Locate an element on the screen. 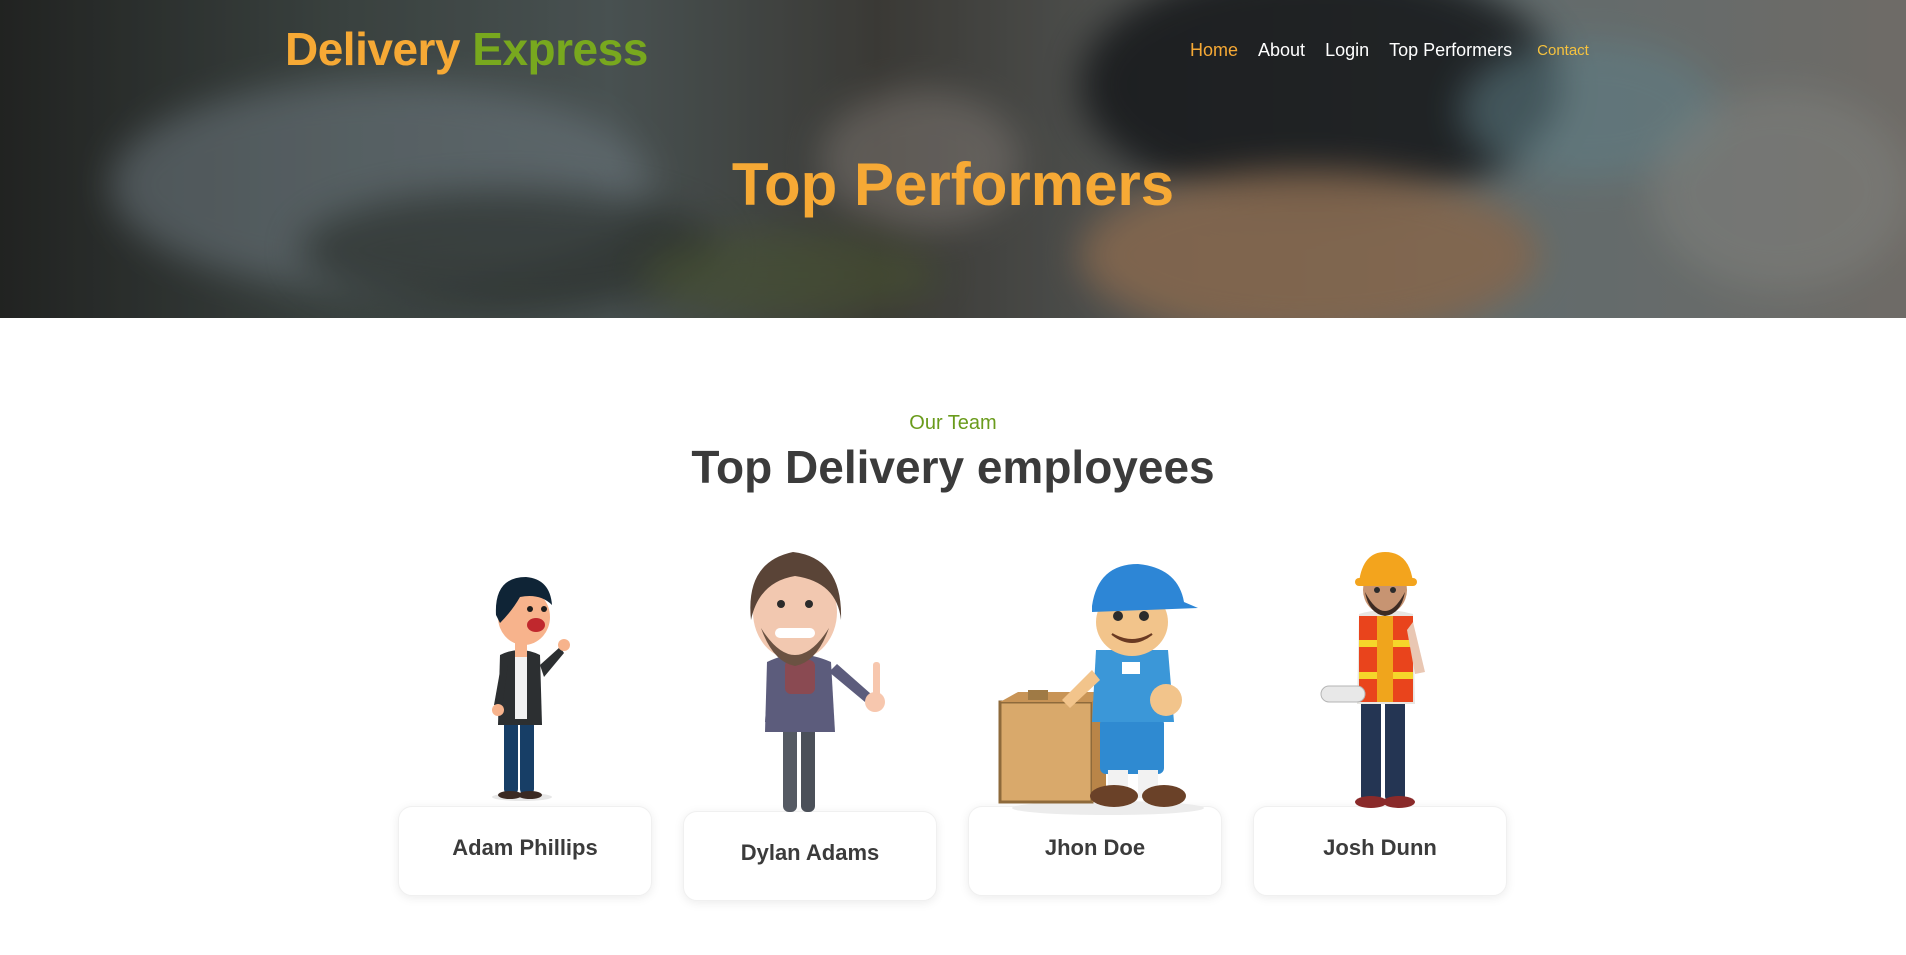  team-card: Josh Dunn is located at coordinates (1380, 851).